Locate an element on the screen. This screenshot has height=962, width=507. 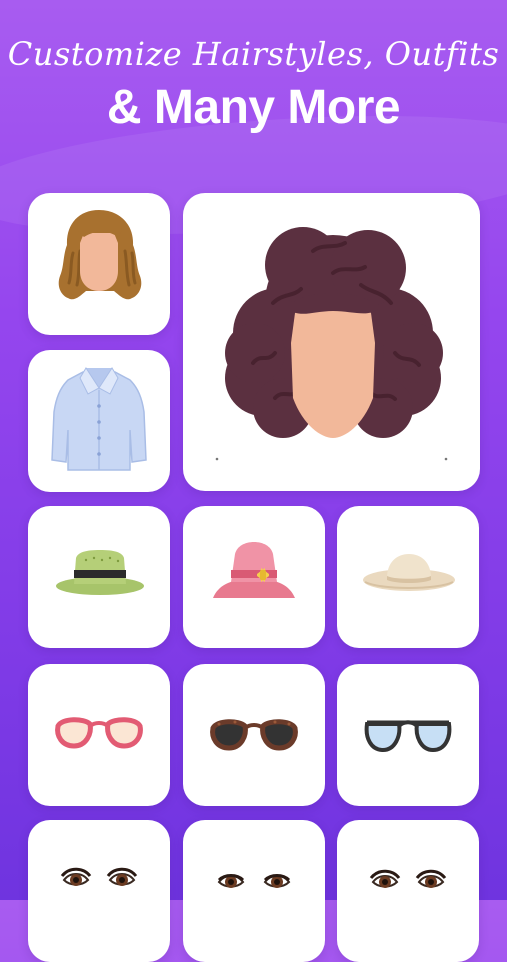
pink-bucket-hat-icon is located at coordinates (254, 570).